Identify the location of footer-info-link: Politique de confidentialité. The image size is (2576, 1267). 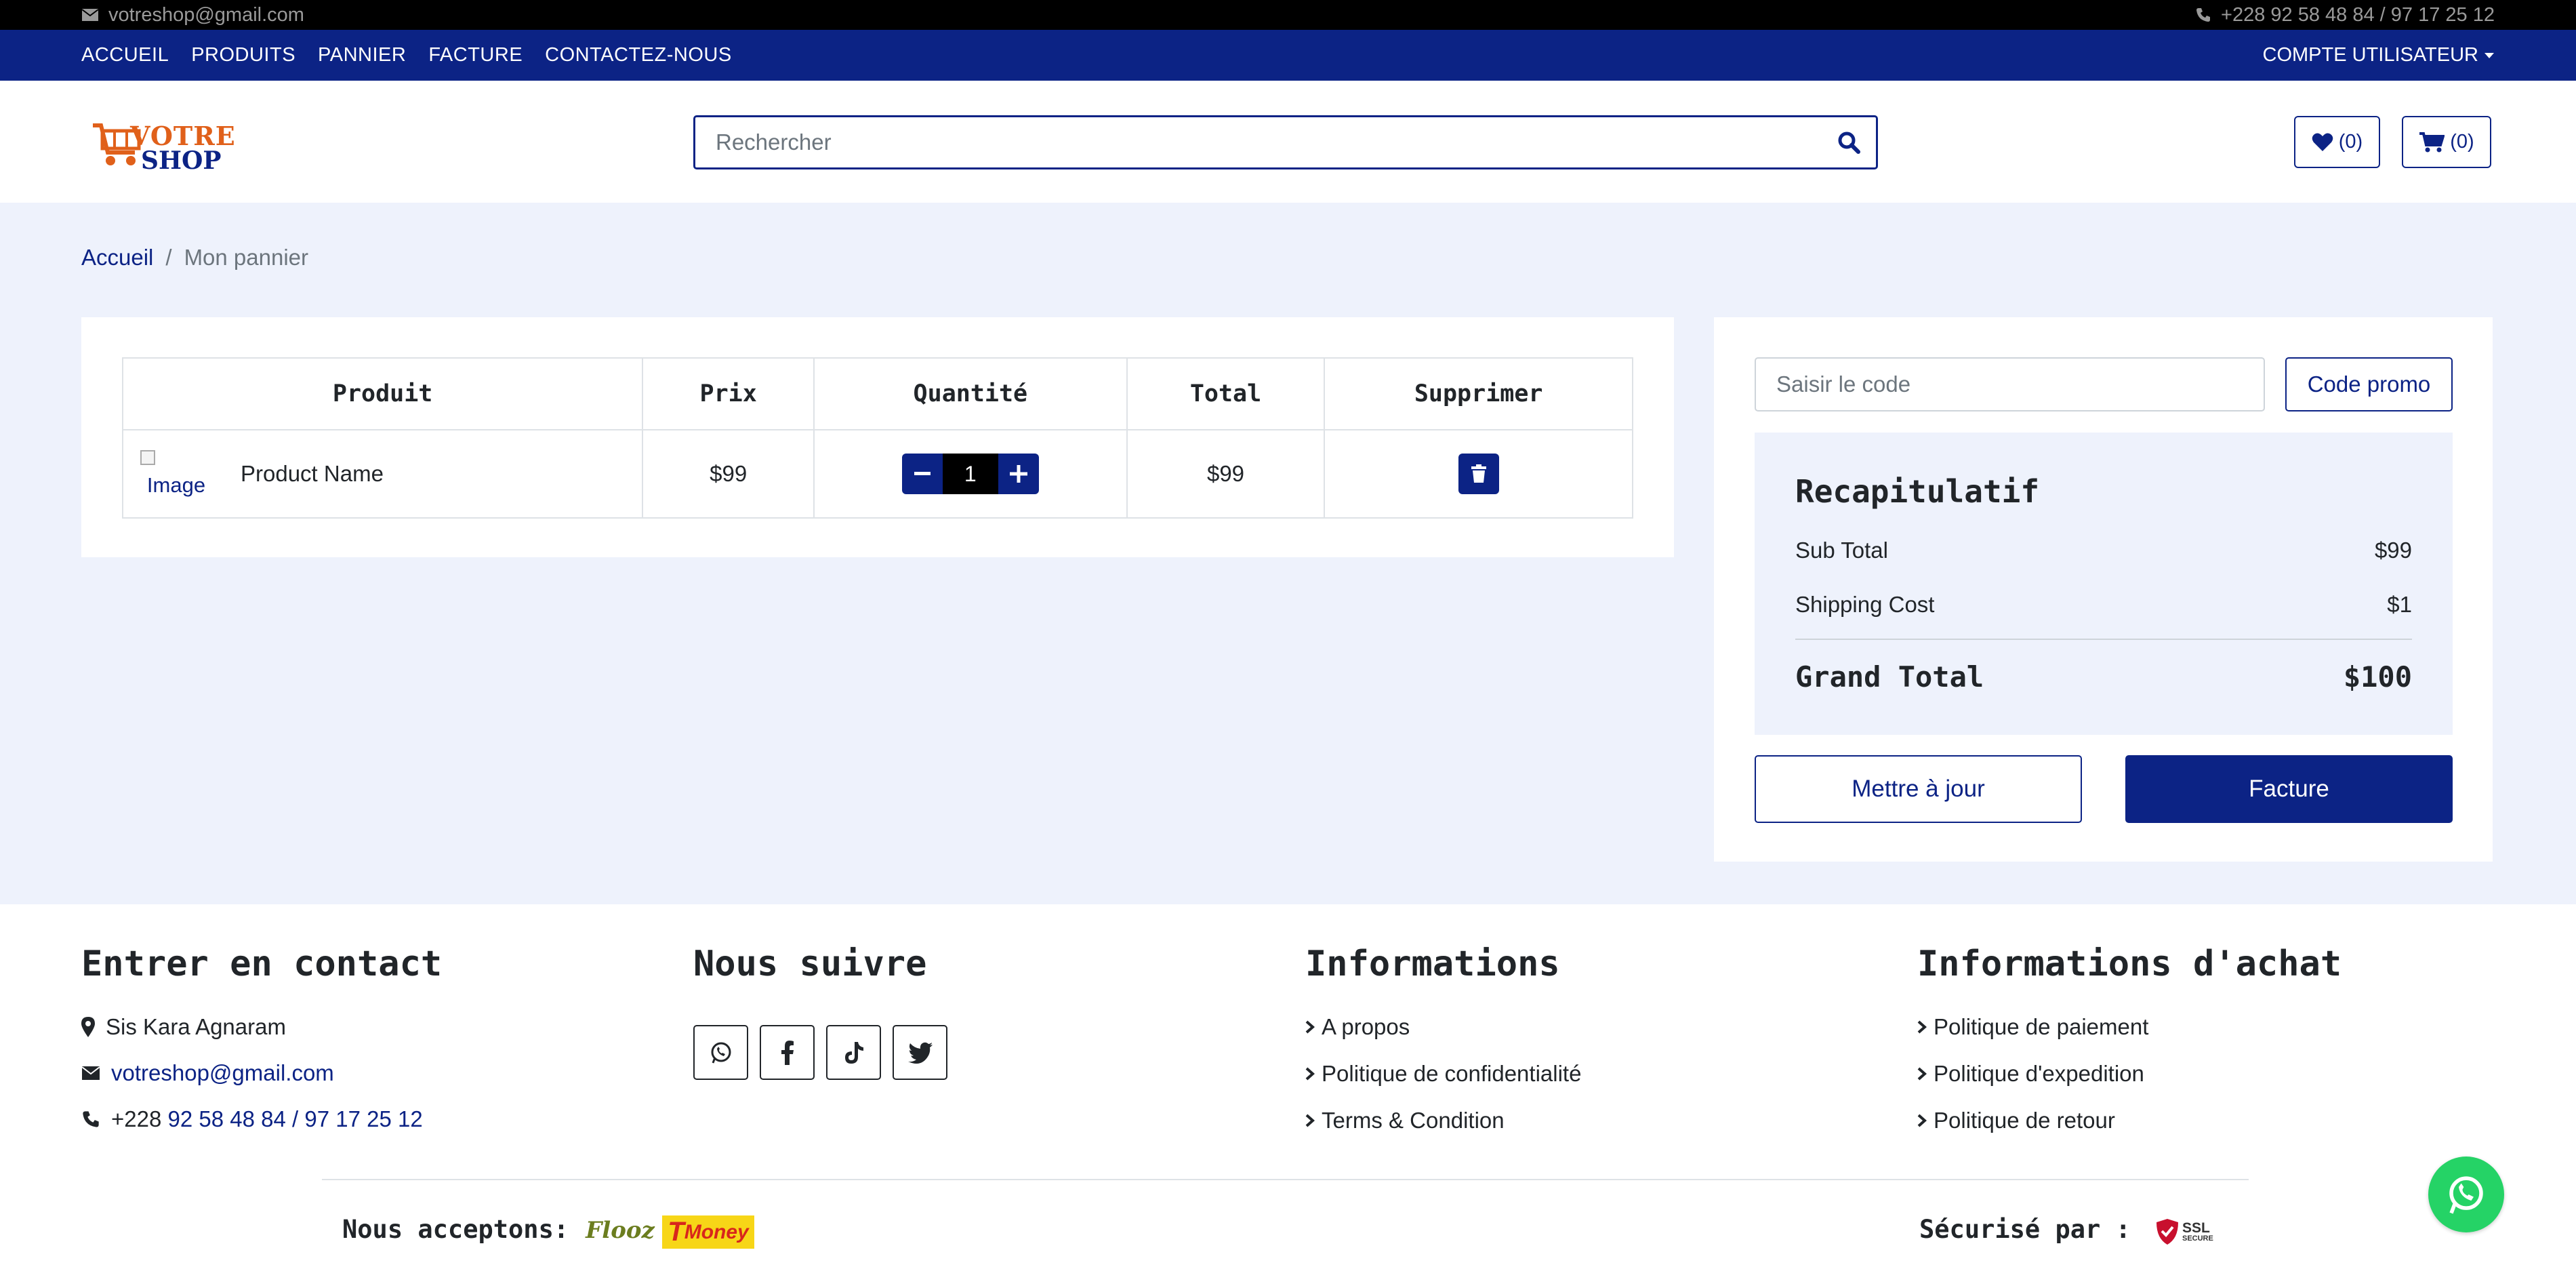
(1443, 1074).